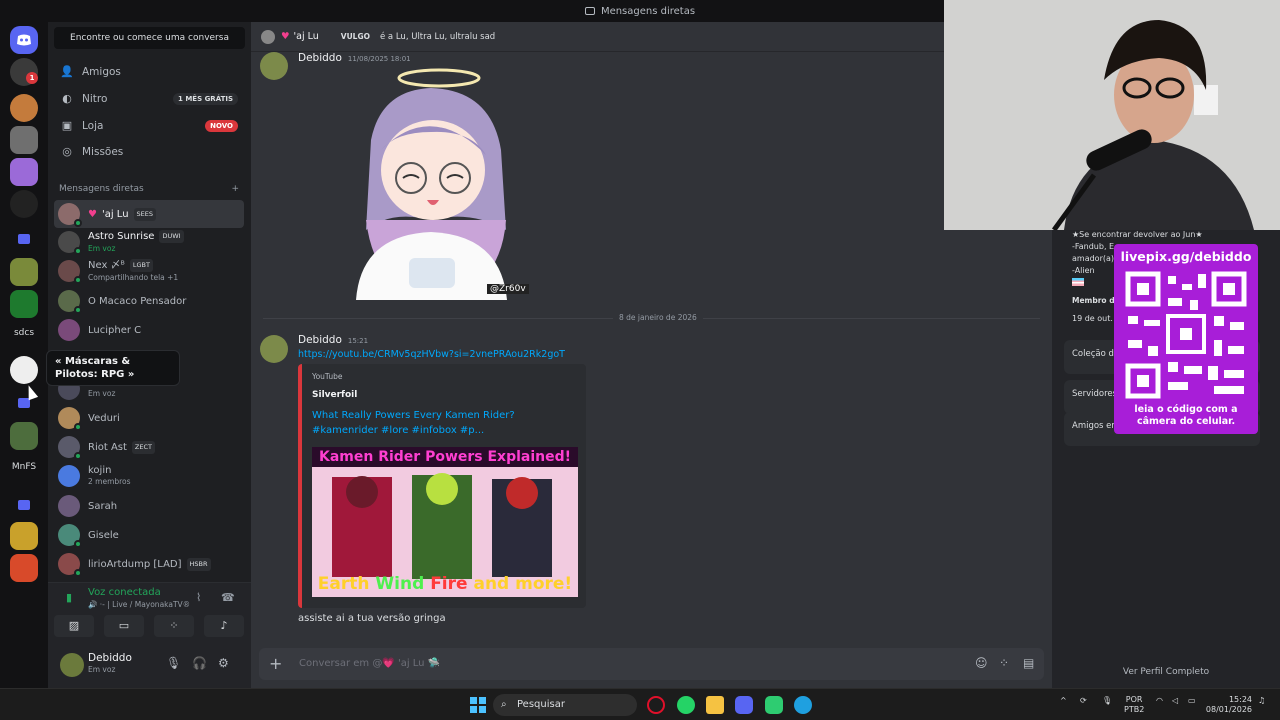 This screenshot has width=1280, height=720. What do you see at coordinates (149, 152) in the screenshot?
I see `nav-quests: ◎ Missões` at bounding box center [149, 152].